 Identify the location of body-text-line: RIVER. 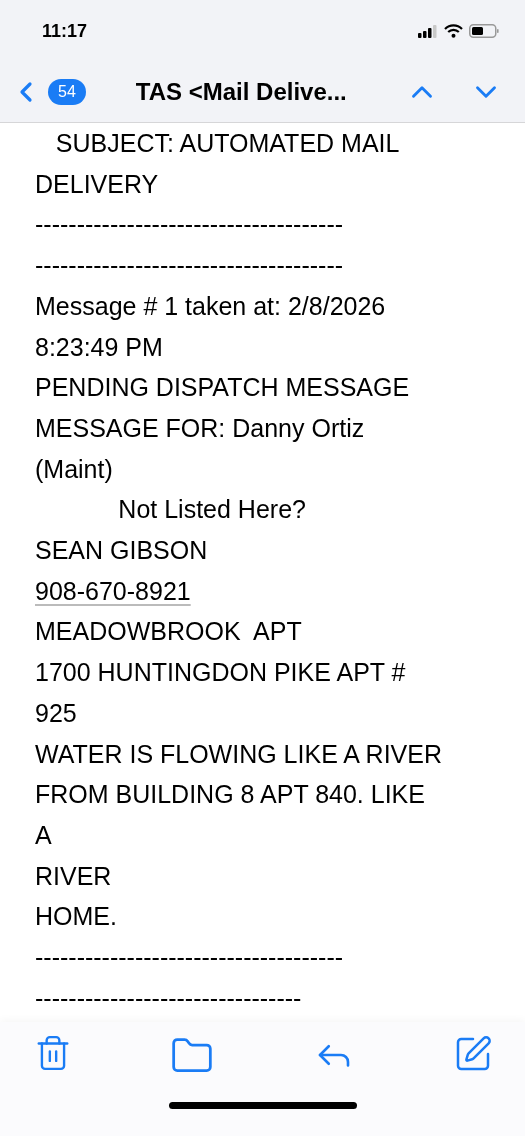
(73, 875).